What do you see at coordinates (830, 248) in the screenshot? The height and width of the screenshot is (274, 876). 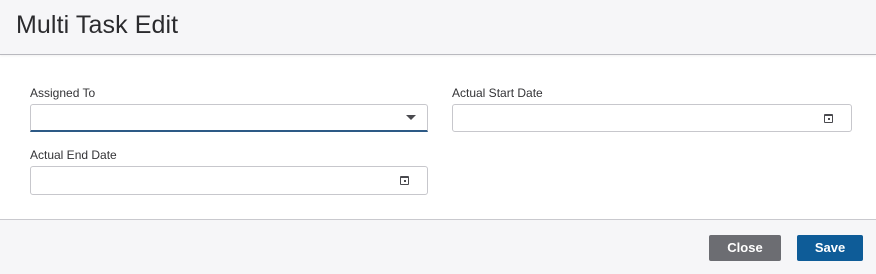 I see `save-button: Save` at bounding box center [830, 248].